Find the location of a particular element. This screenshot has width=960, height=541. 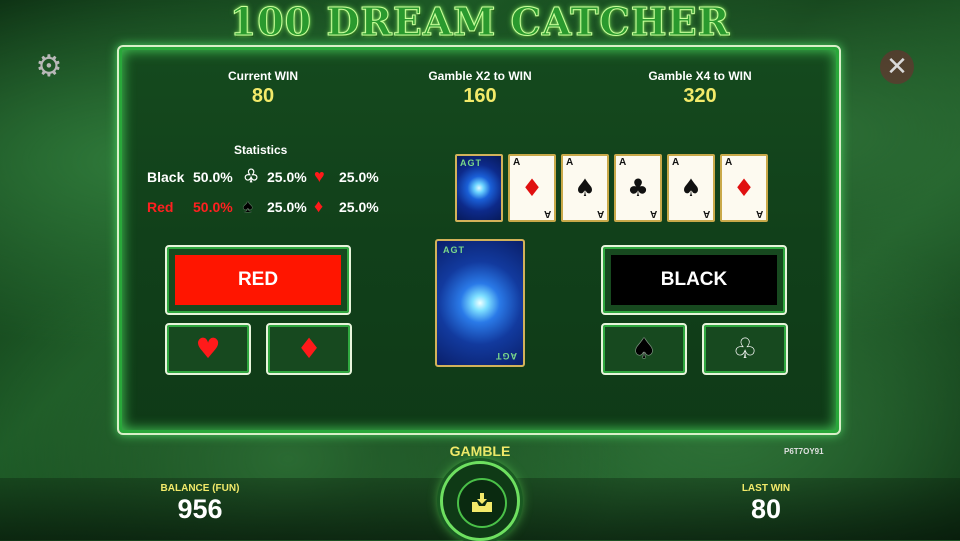

stat-heart-percent: 25.0% is located at coordinates (359, 177).